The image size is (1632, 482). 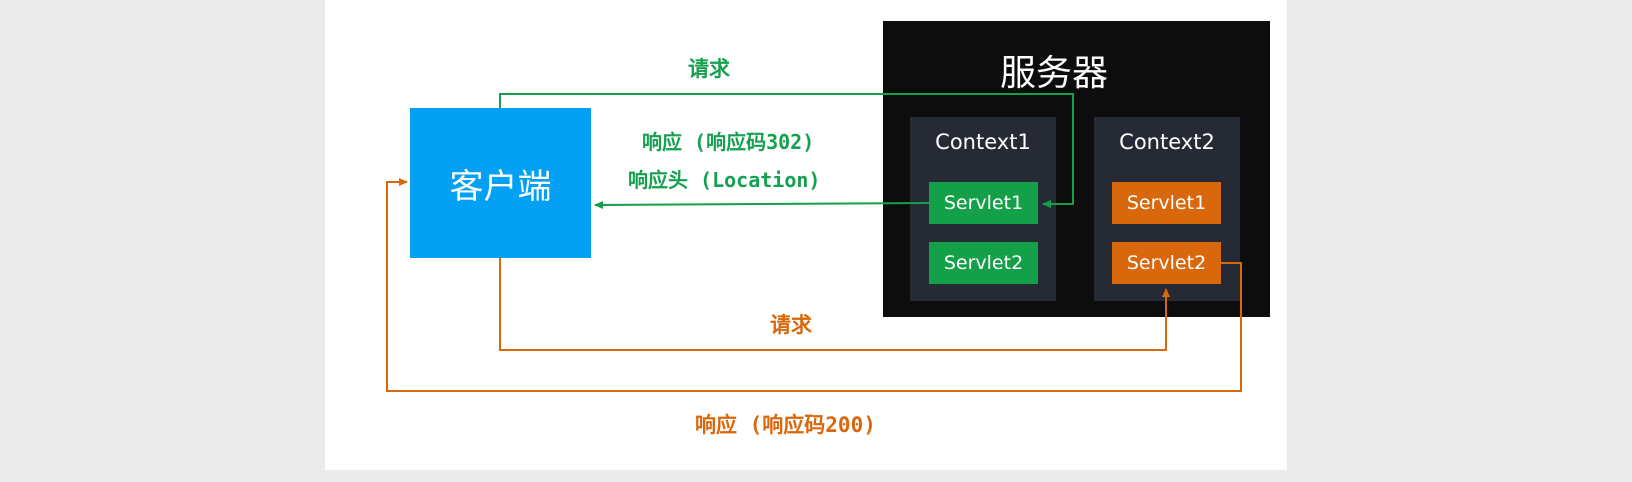 What do you see at coordinates (1054, 73) in the screenshot?
I see `server-title: 服务器` at bounding box center [1054, 73].